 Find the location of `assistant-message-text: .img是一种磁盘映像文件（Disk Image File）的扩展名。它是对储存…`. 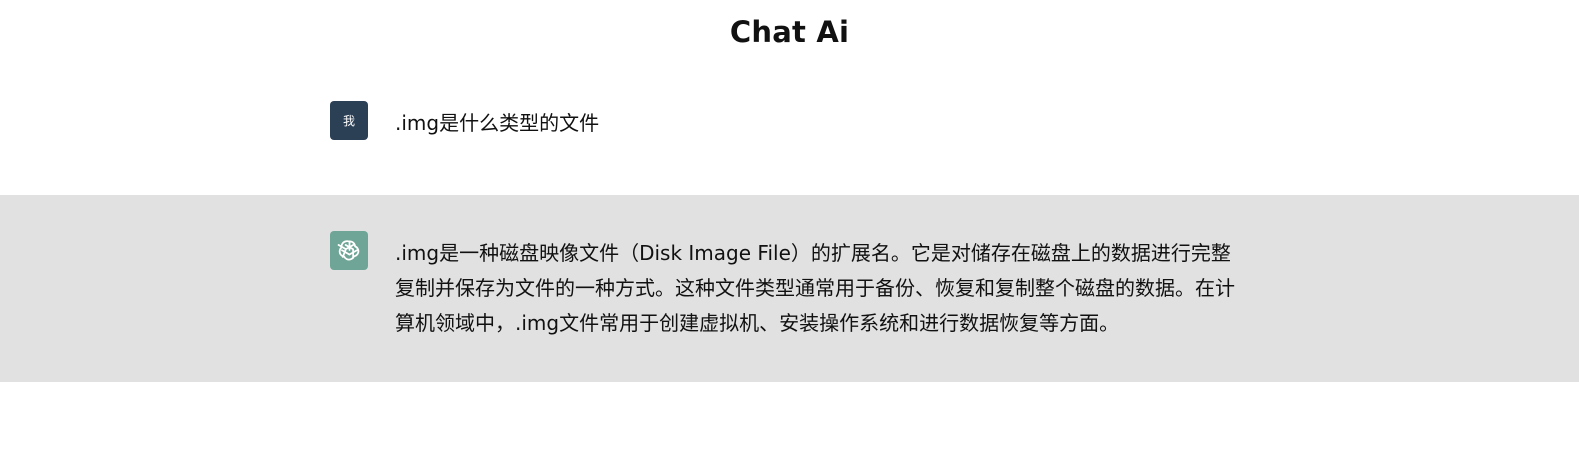

assistant-message-text: .img是一种磁盘映像文件（Disk Image File）的扩展名。它是对储存… is located at coordinates (815, 288).